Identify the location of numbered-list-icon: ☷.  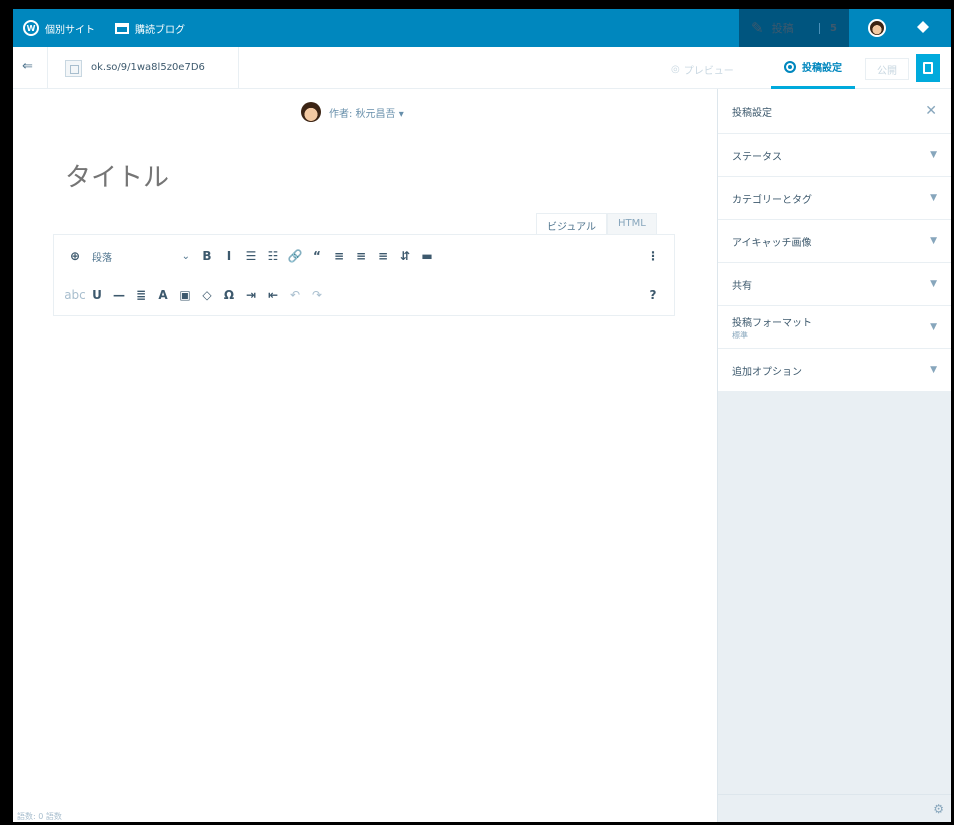
(273, 256).